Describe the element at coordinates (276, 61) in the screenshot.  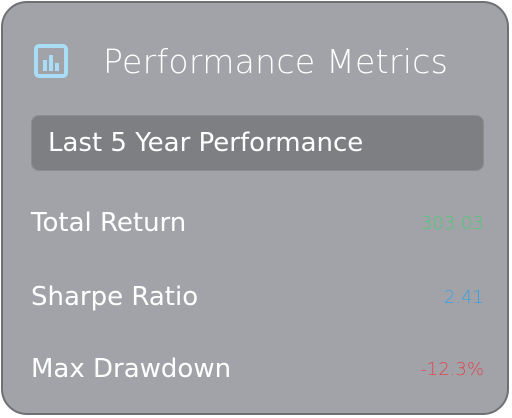
I see `card-title: Performance Metrics` at that location.